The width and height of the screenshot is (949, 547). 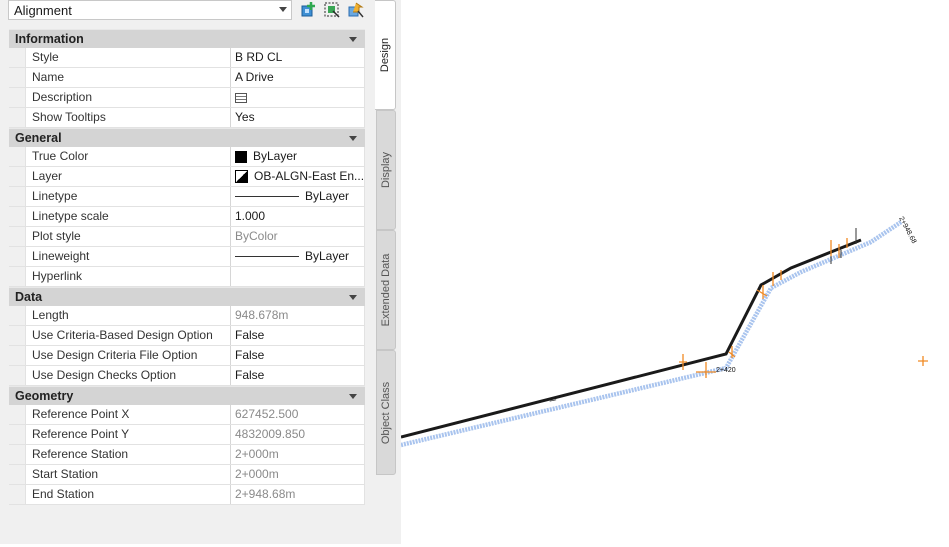 What do you see at coordinates (267, 256) in the screenshot?
I see `lineweight-preview-icon` at bounding box center [267, 256].